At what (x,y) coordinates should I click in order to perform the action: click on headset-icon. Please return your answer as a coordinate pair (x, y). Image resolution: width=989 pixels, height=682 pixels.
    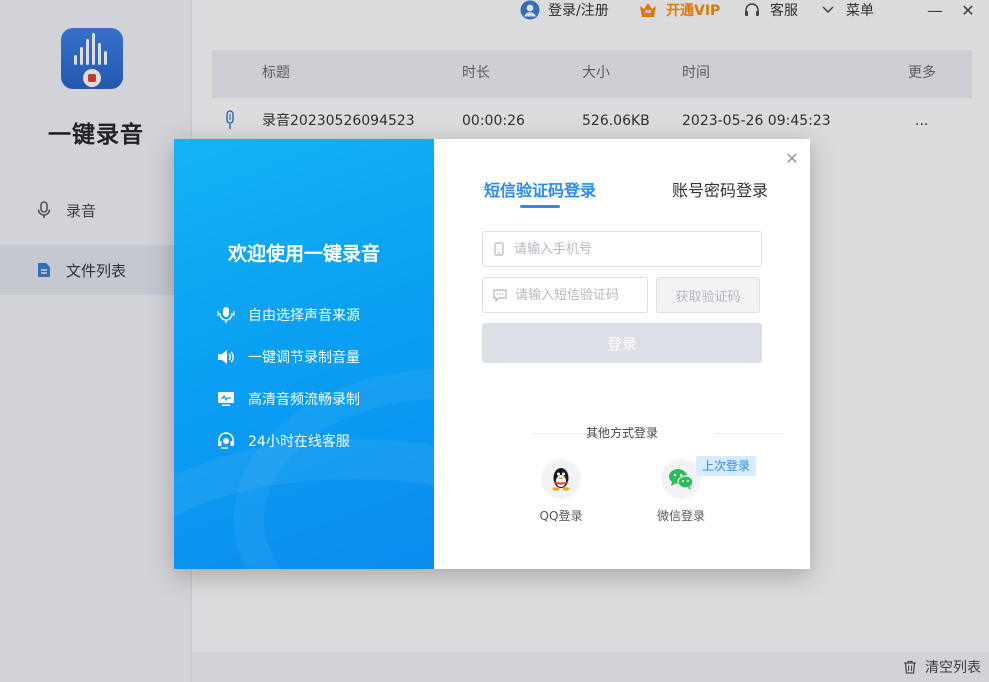
    Looking at the image, I should click on (226, 441).